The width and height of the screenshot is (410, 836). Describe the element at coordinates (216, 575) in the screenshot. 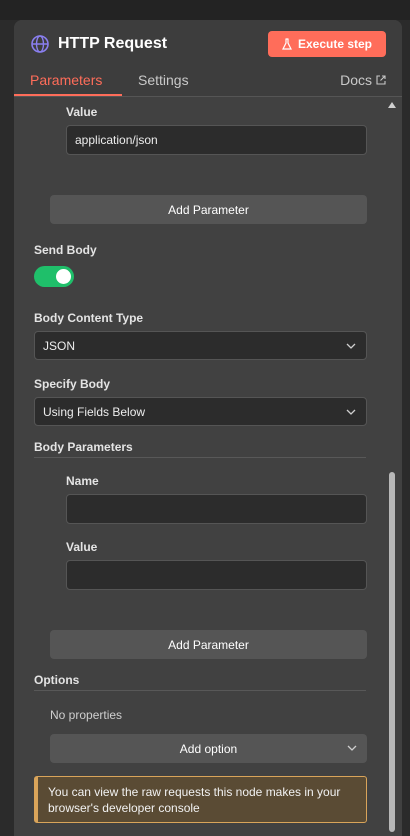

I see `body-param-value-field` at that location.